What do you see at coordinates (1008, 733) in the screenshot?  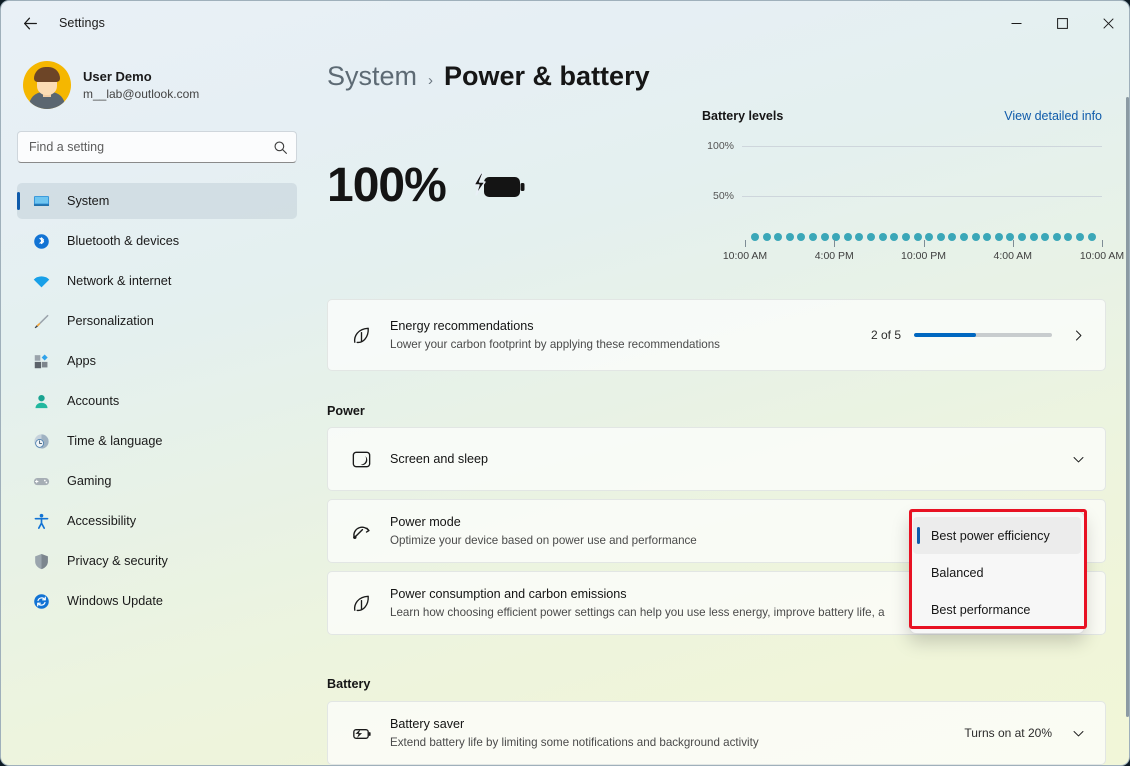 I see `battery-saver-value: Turns on at 20%` at bounding box center [1008, 733].